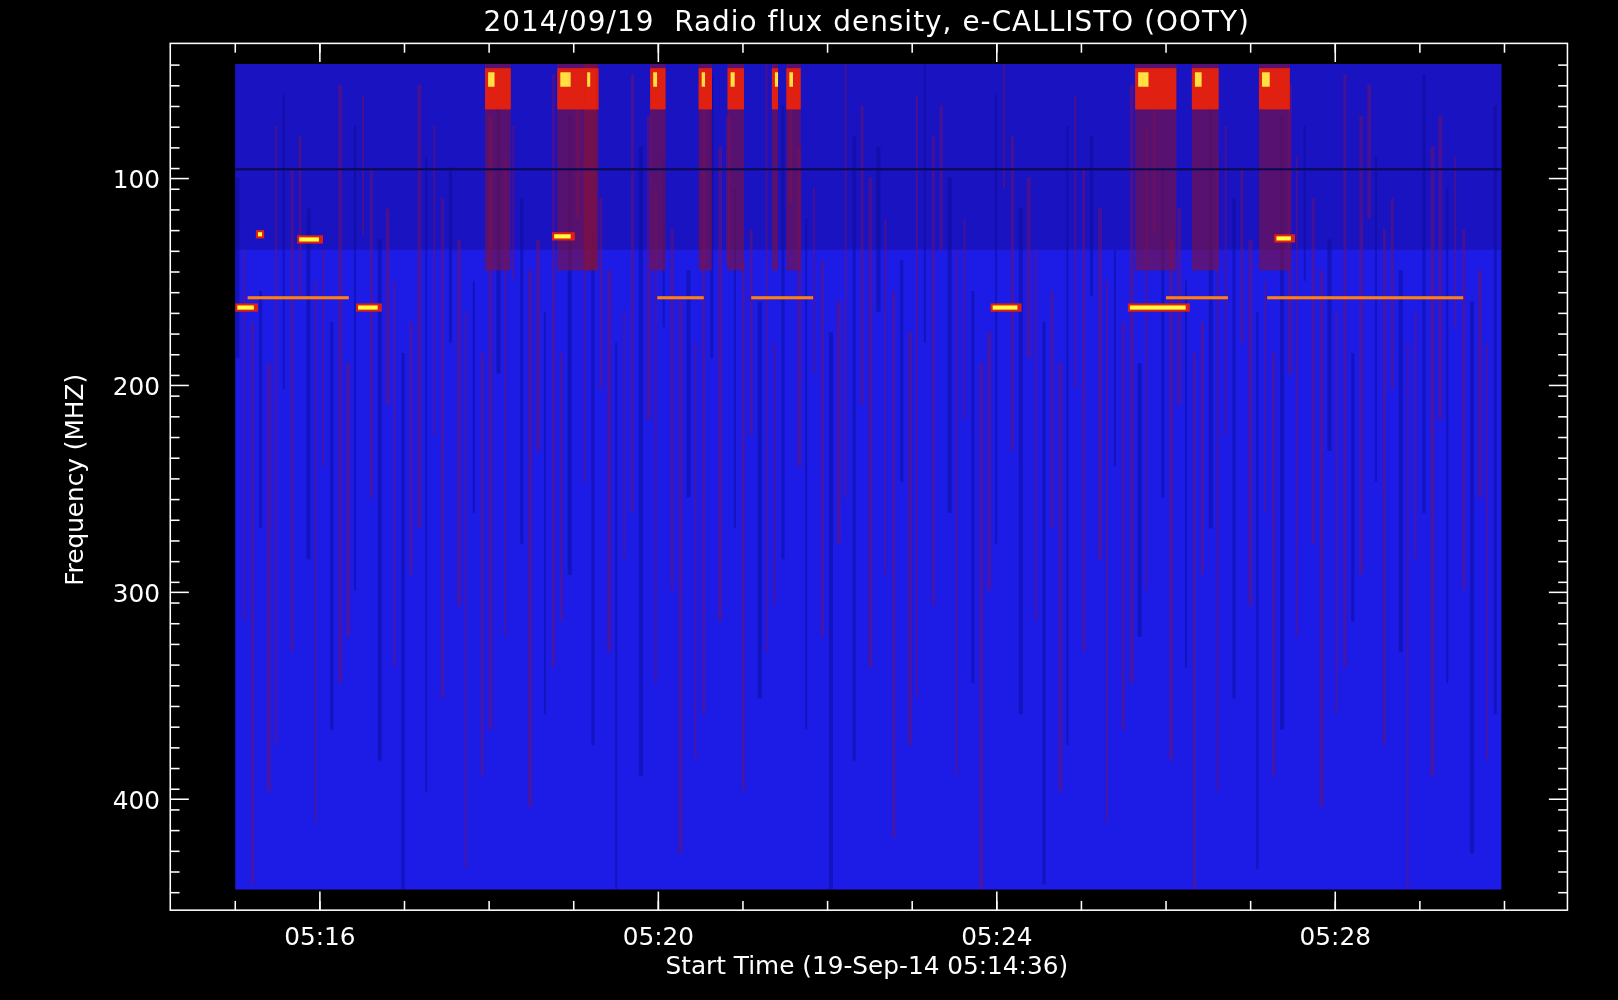 This screenshot has height=1000, width=1618. What do you see at coordinates (136, 179) in the screenshot?
I see `tick-label: 100` at bounding box center [136, 179].